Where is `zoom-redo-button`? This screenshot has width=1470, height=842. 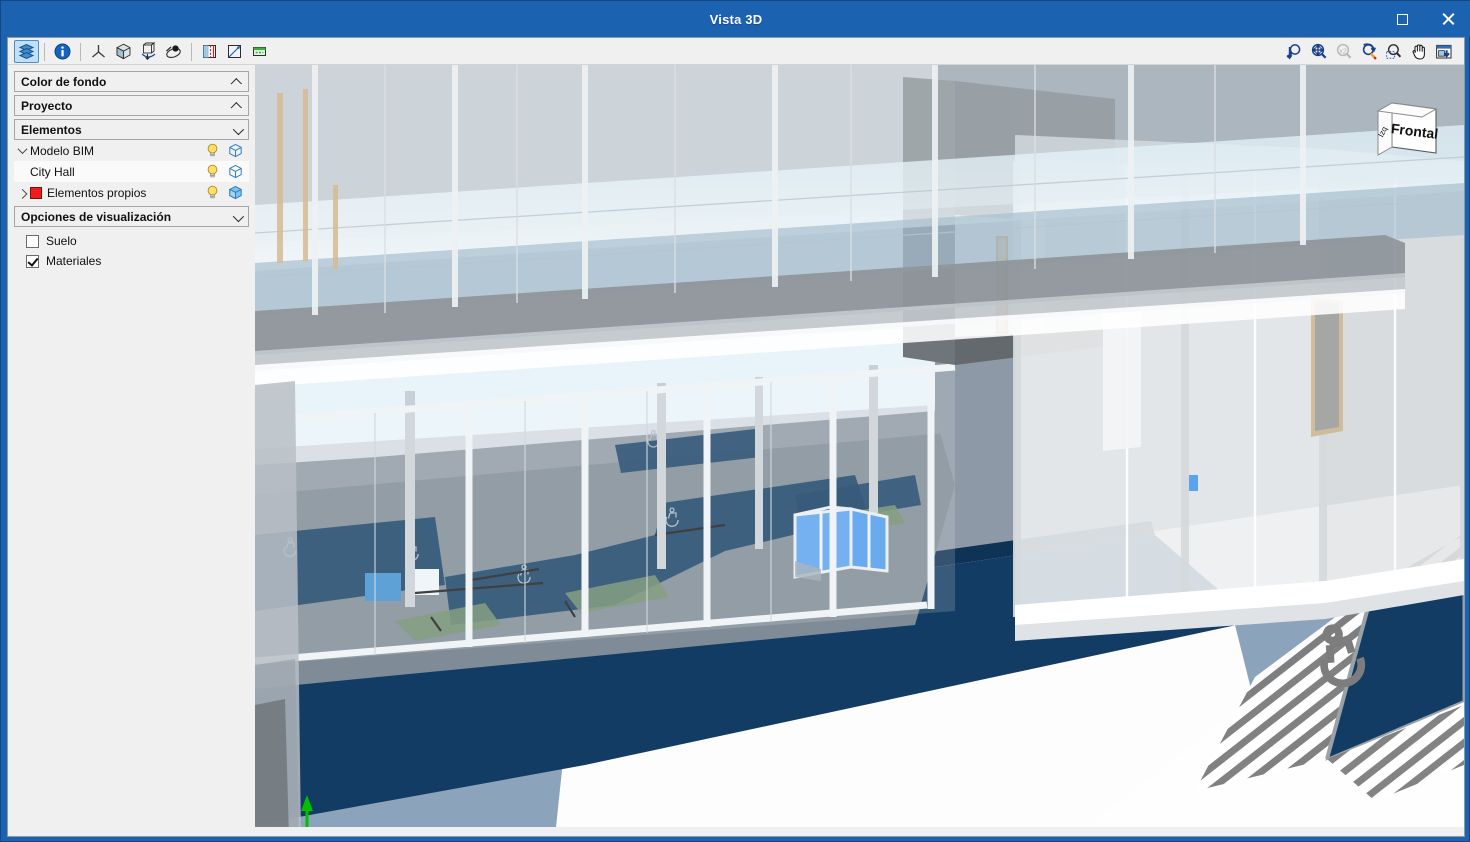
zoom-redo-button is located at coordinates (1368, 51).